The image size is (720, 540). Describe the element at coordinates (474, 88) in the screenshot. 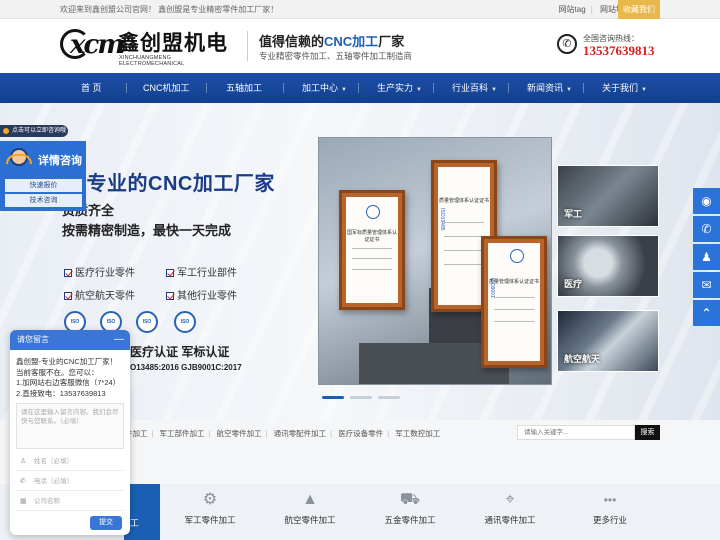

I see `nav-wiki: 行业百科 ▼` at that location.